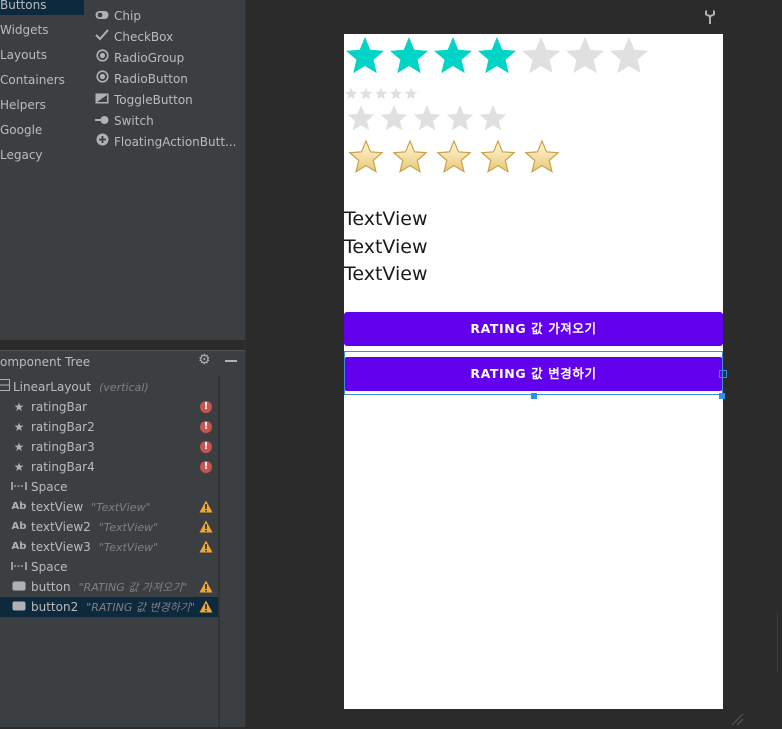 The width and height of the screenshot is (782, 729). I want to click on text-view-3: TextView, so click(386, 274).